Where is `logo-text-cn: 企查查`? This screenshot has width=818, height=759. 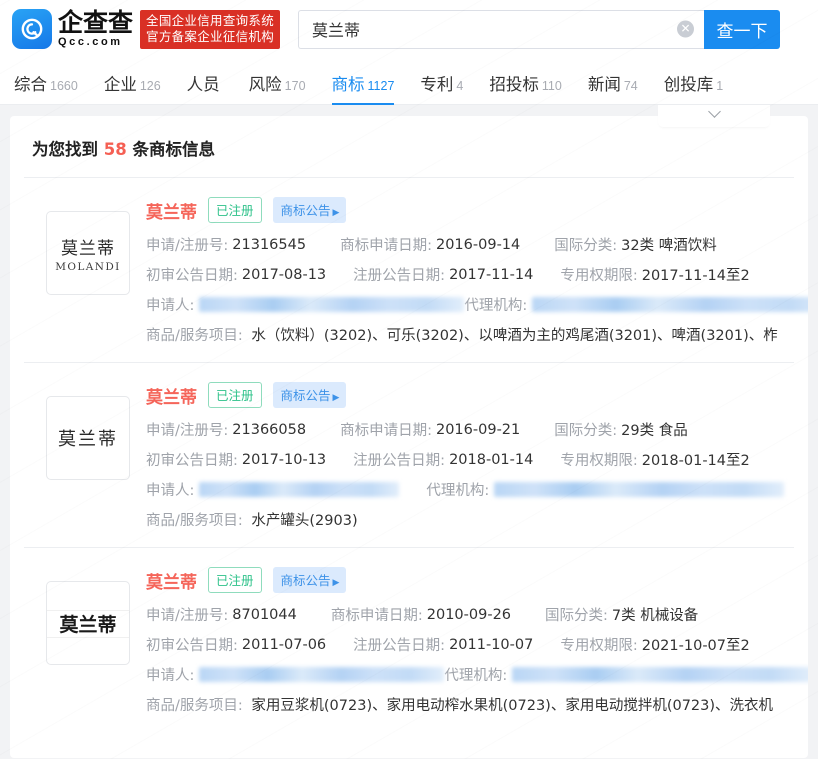
logo-text-cn: 企查查 is located at coordinates (96, 22).